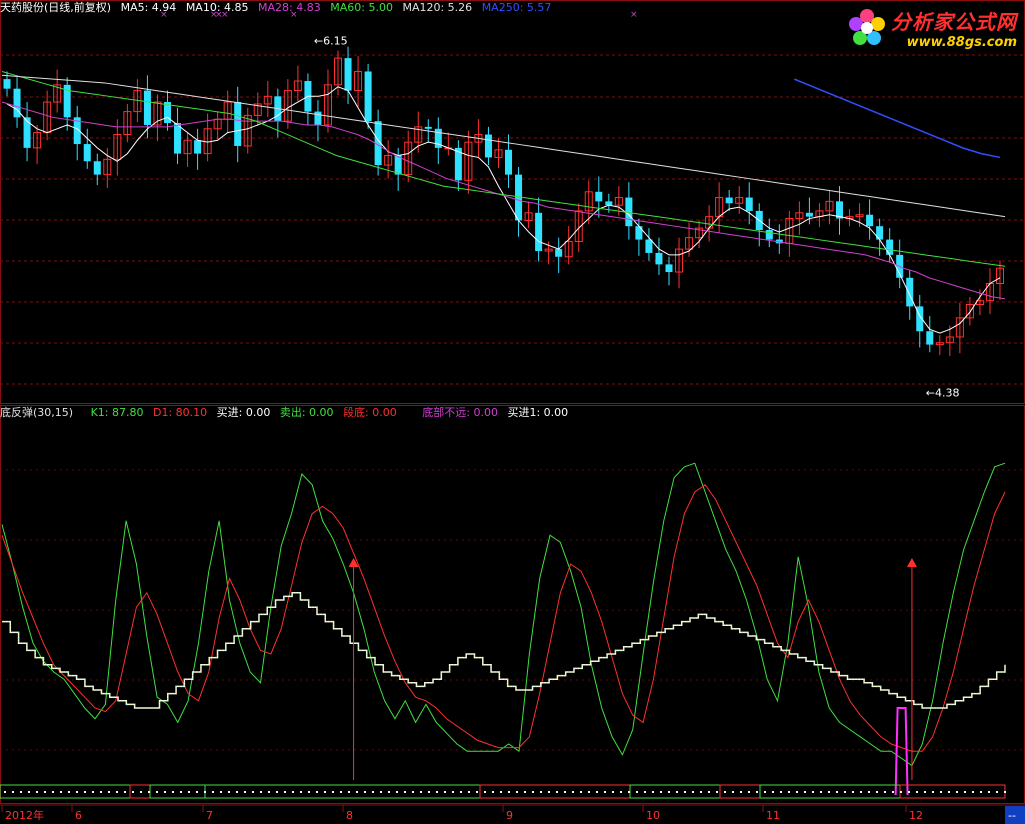 The height and width of the screenshot is (824, 1025). I want to click on buy1-step-shadow, so click(504, 650).